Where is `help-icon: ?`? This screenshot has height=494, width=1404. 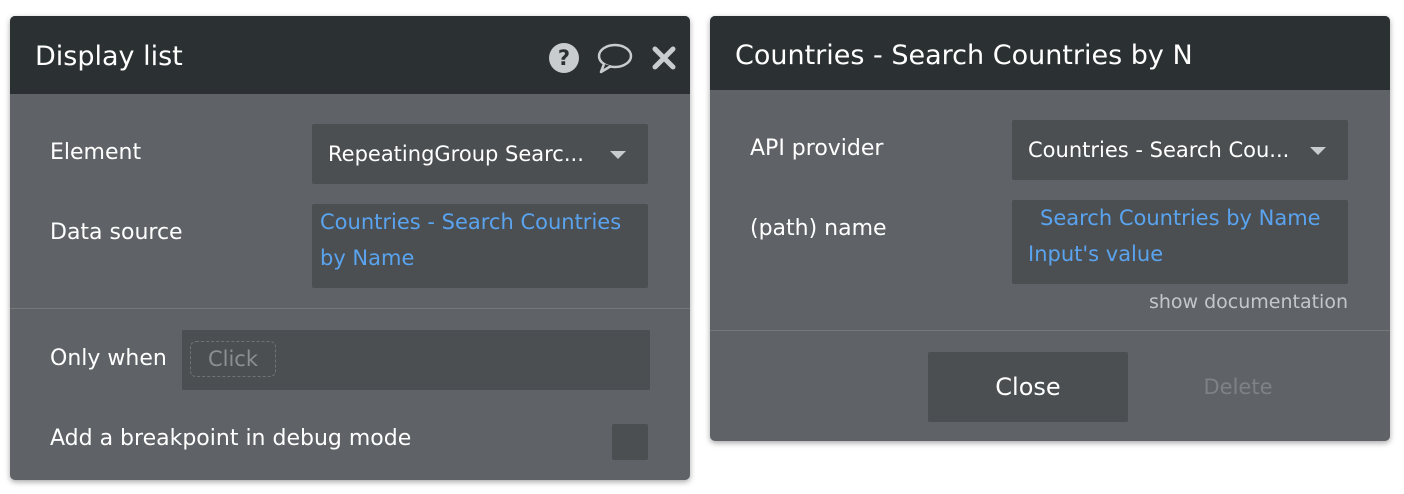 help-icon: ? is located at coordinates (564, 58).